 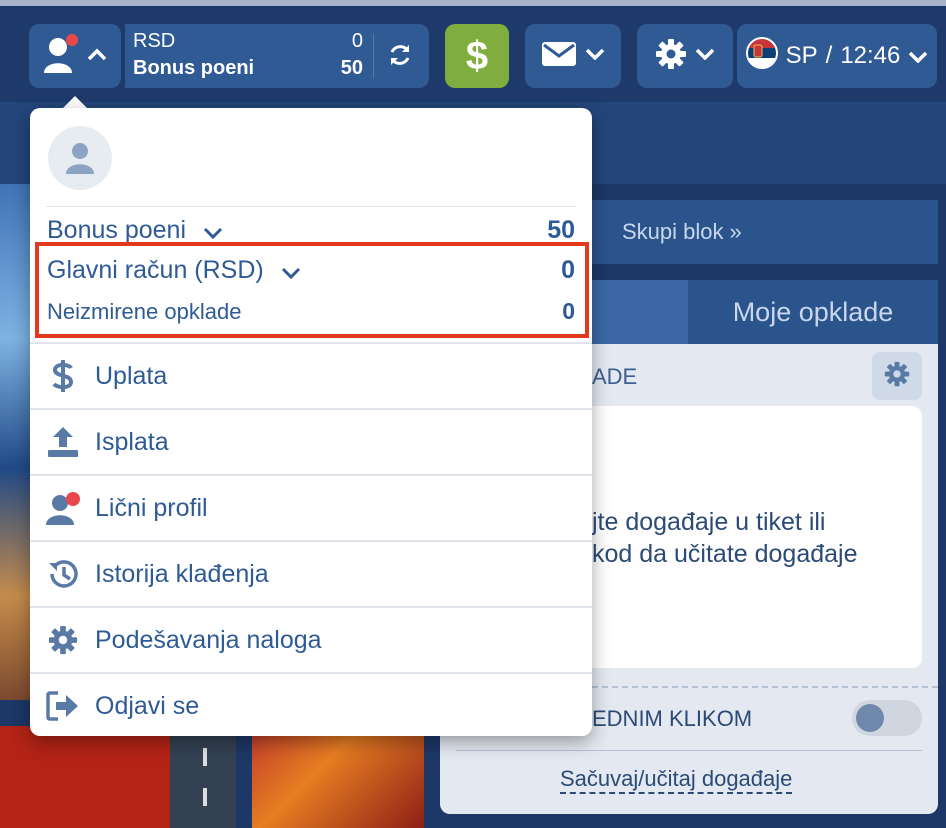 I want to click on menu-item-label: Odjavi se, so click(x=147, y=705).